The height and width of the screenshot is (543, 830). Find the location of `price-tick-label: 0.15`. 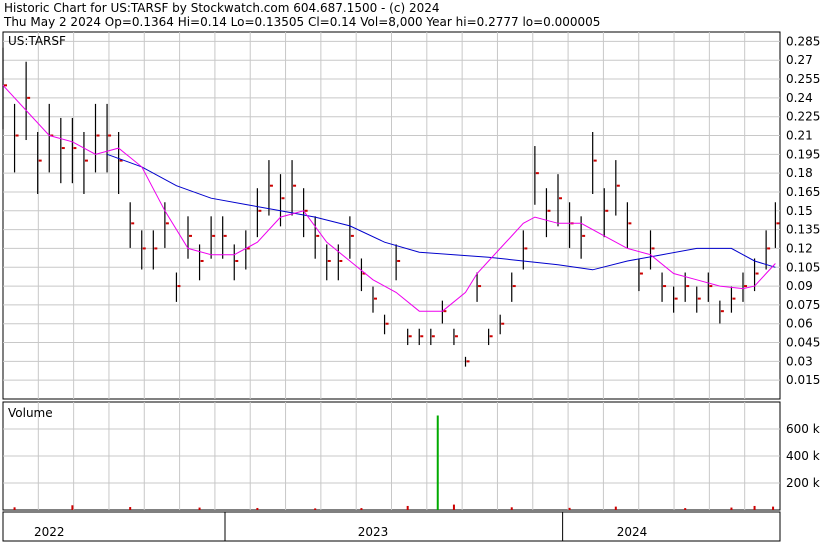

price-tick-label: 0.15 is located at coordinates (799, 211).